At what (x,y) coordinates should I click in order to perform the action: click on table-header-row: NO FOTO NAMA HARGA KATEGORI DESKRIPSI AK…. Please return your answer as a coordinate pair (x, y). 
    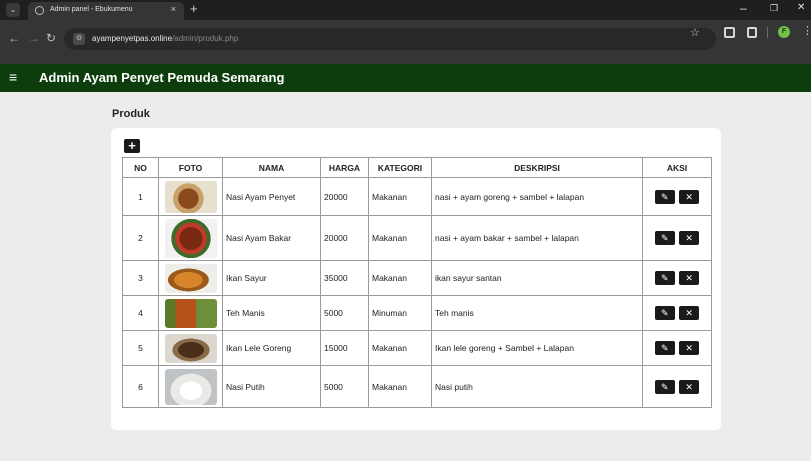
    Looking at the image, I should click on (417, 167).